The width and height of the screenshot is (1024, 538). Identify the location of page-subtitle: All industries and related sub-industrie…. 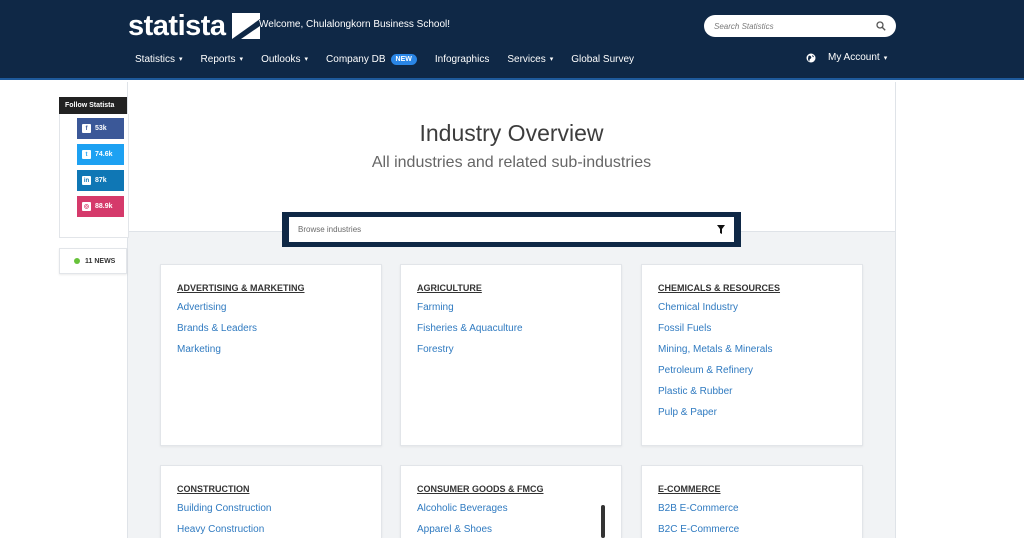
(511, 162).